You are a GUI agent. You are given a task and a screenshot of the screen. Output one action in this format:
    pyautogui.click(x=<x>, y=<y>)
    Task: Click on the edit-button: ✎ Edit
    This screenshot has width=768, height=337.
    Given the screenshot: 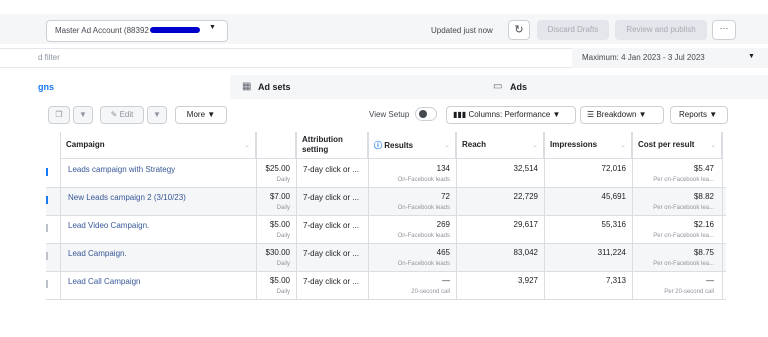 What is the action you would take?
    pyautogui.click(x=122, y=115)
    